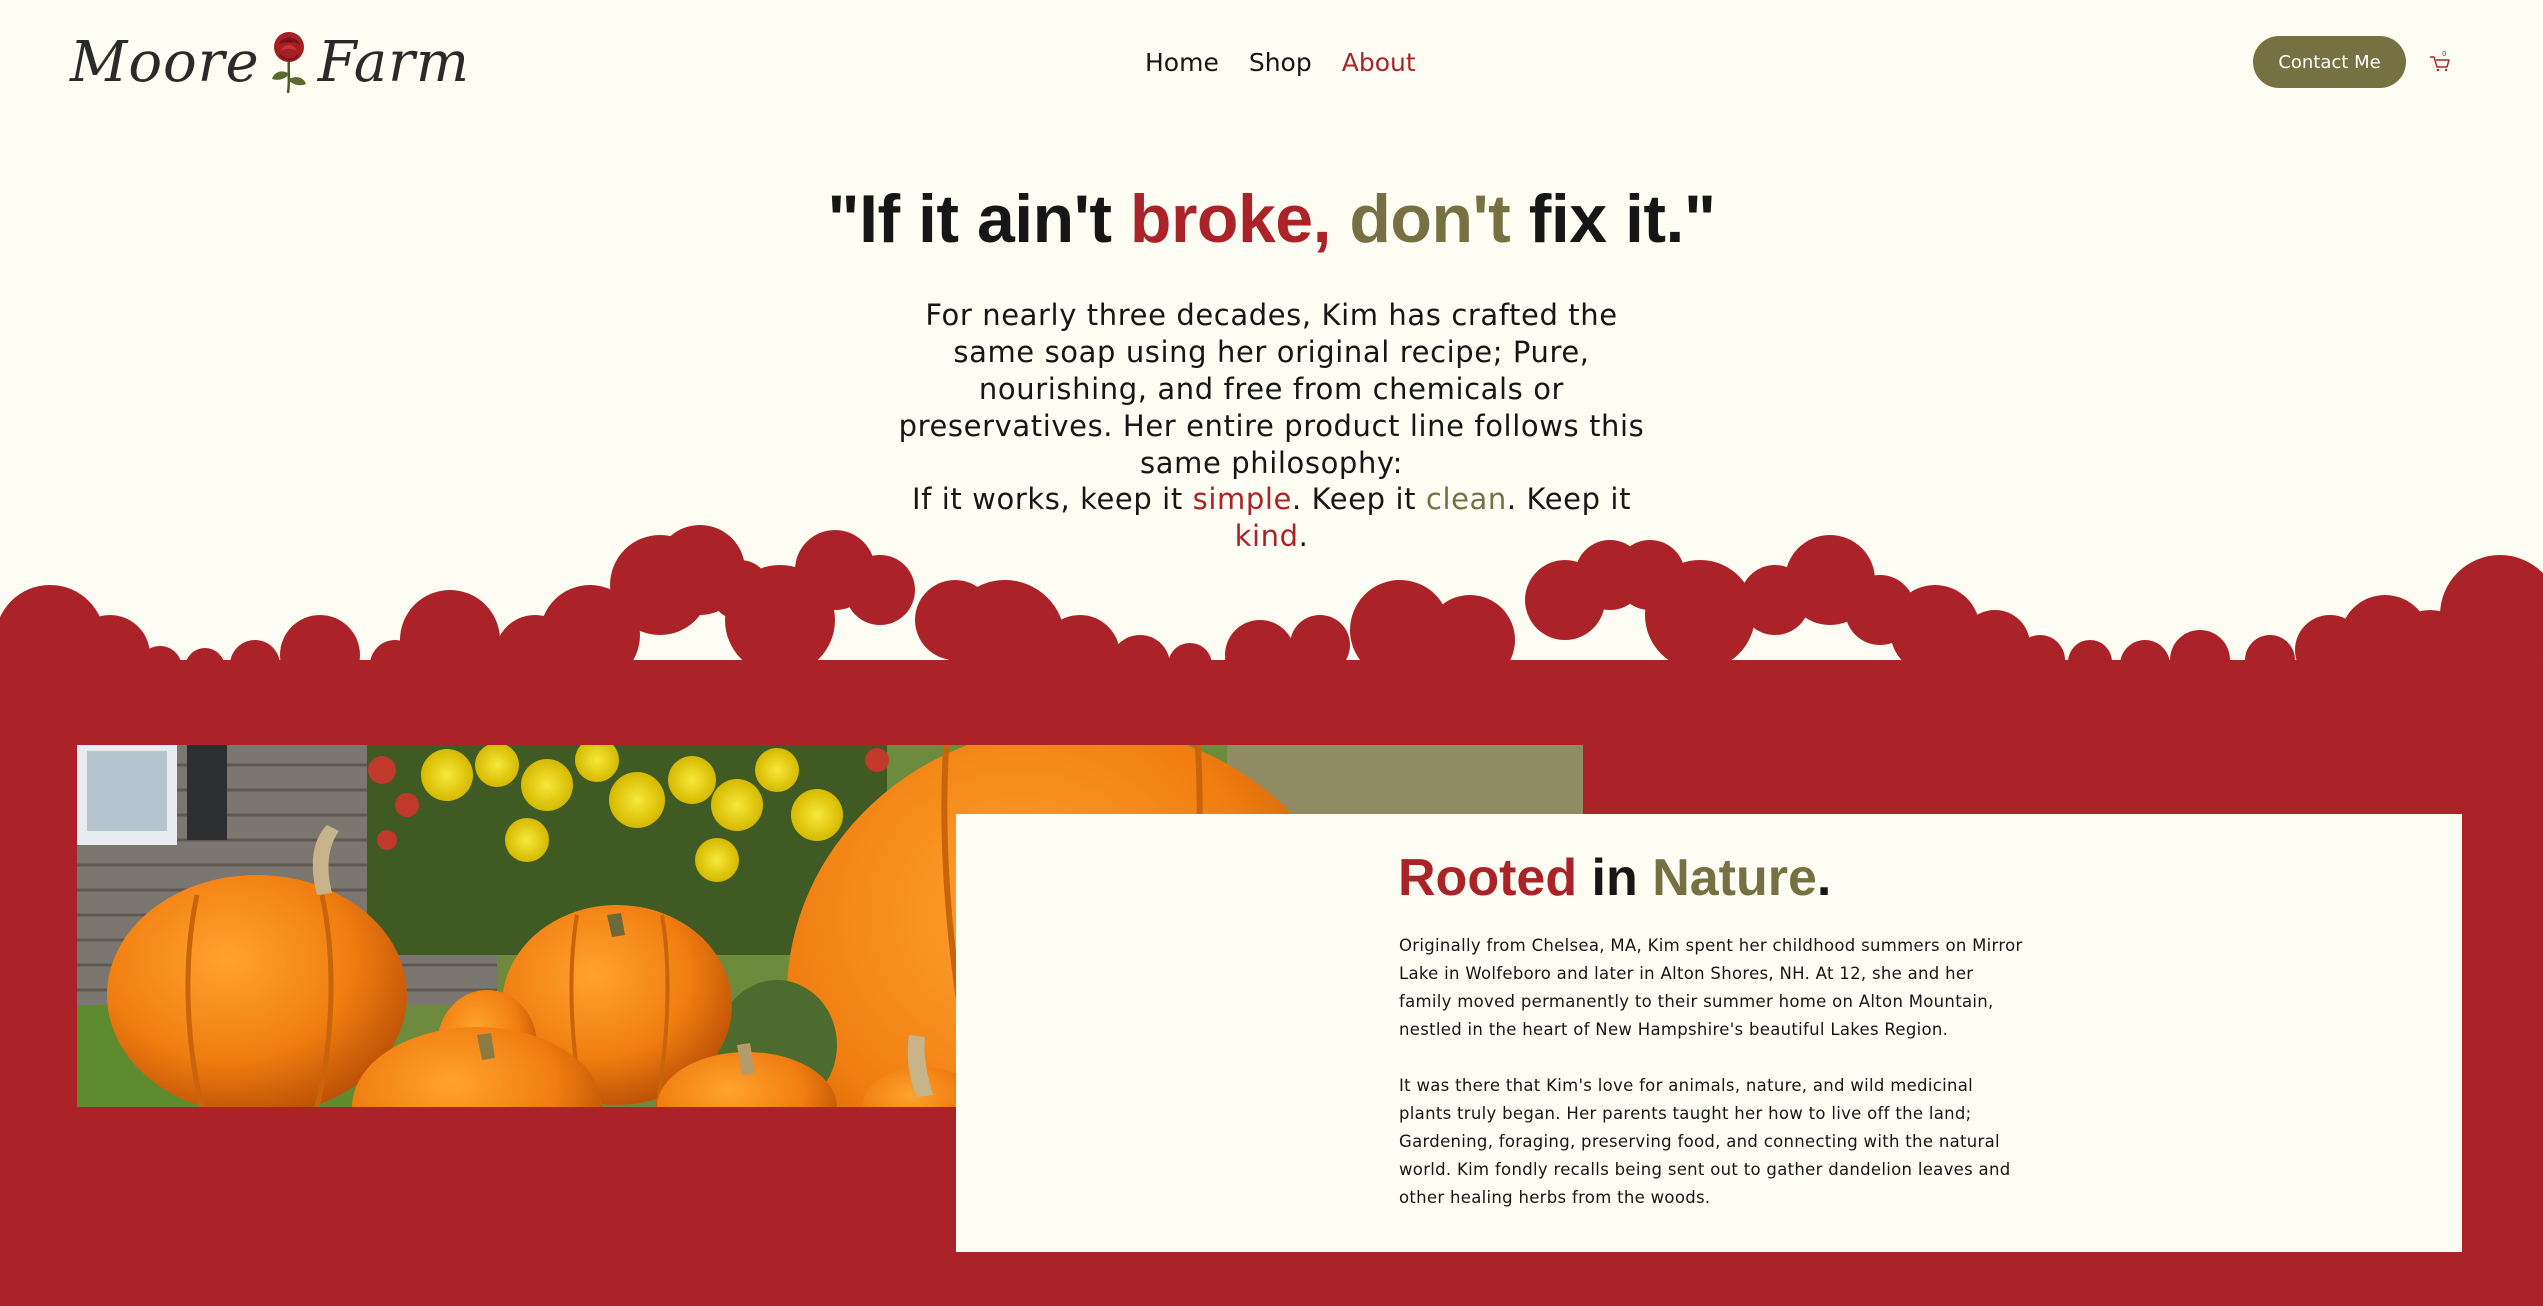 The width and height of the screenshot is (2543, 1306). I want to click on motto-text-3: . Keep it, so click(1569, 499).